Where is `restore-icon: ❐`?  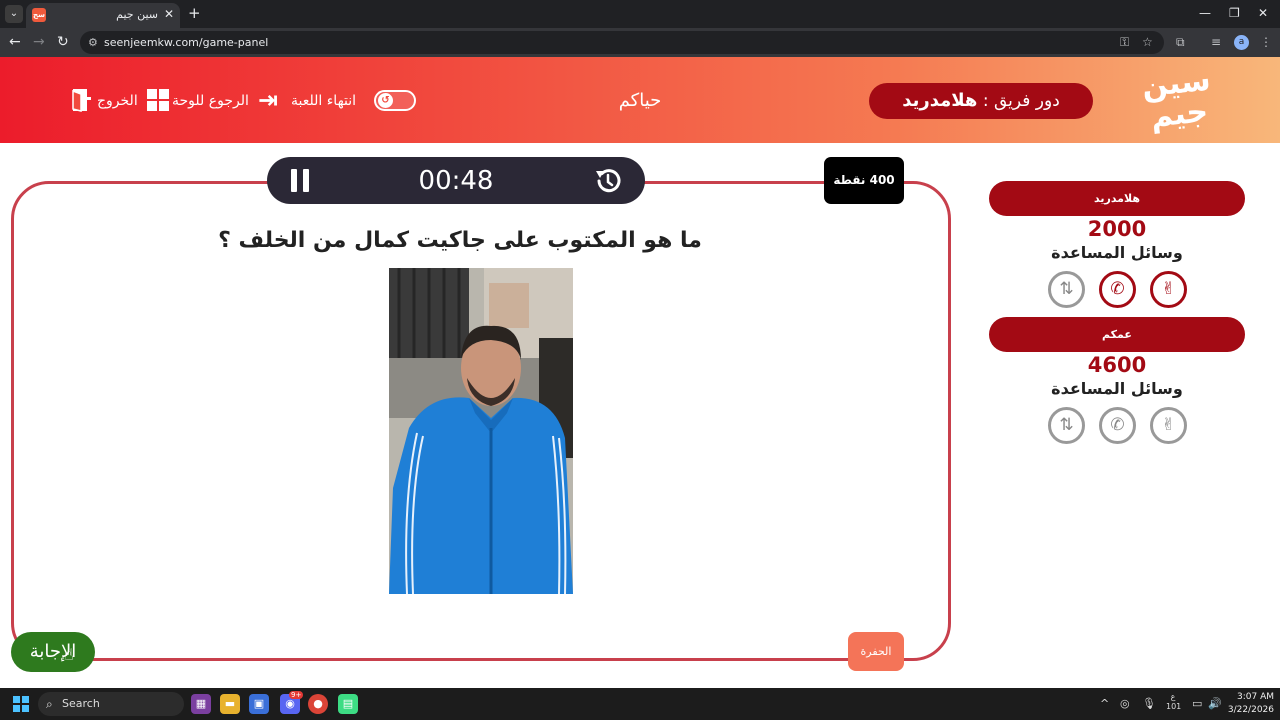 restore-icon: ❐ is located at coordinates (1234, 13).